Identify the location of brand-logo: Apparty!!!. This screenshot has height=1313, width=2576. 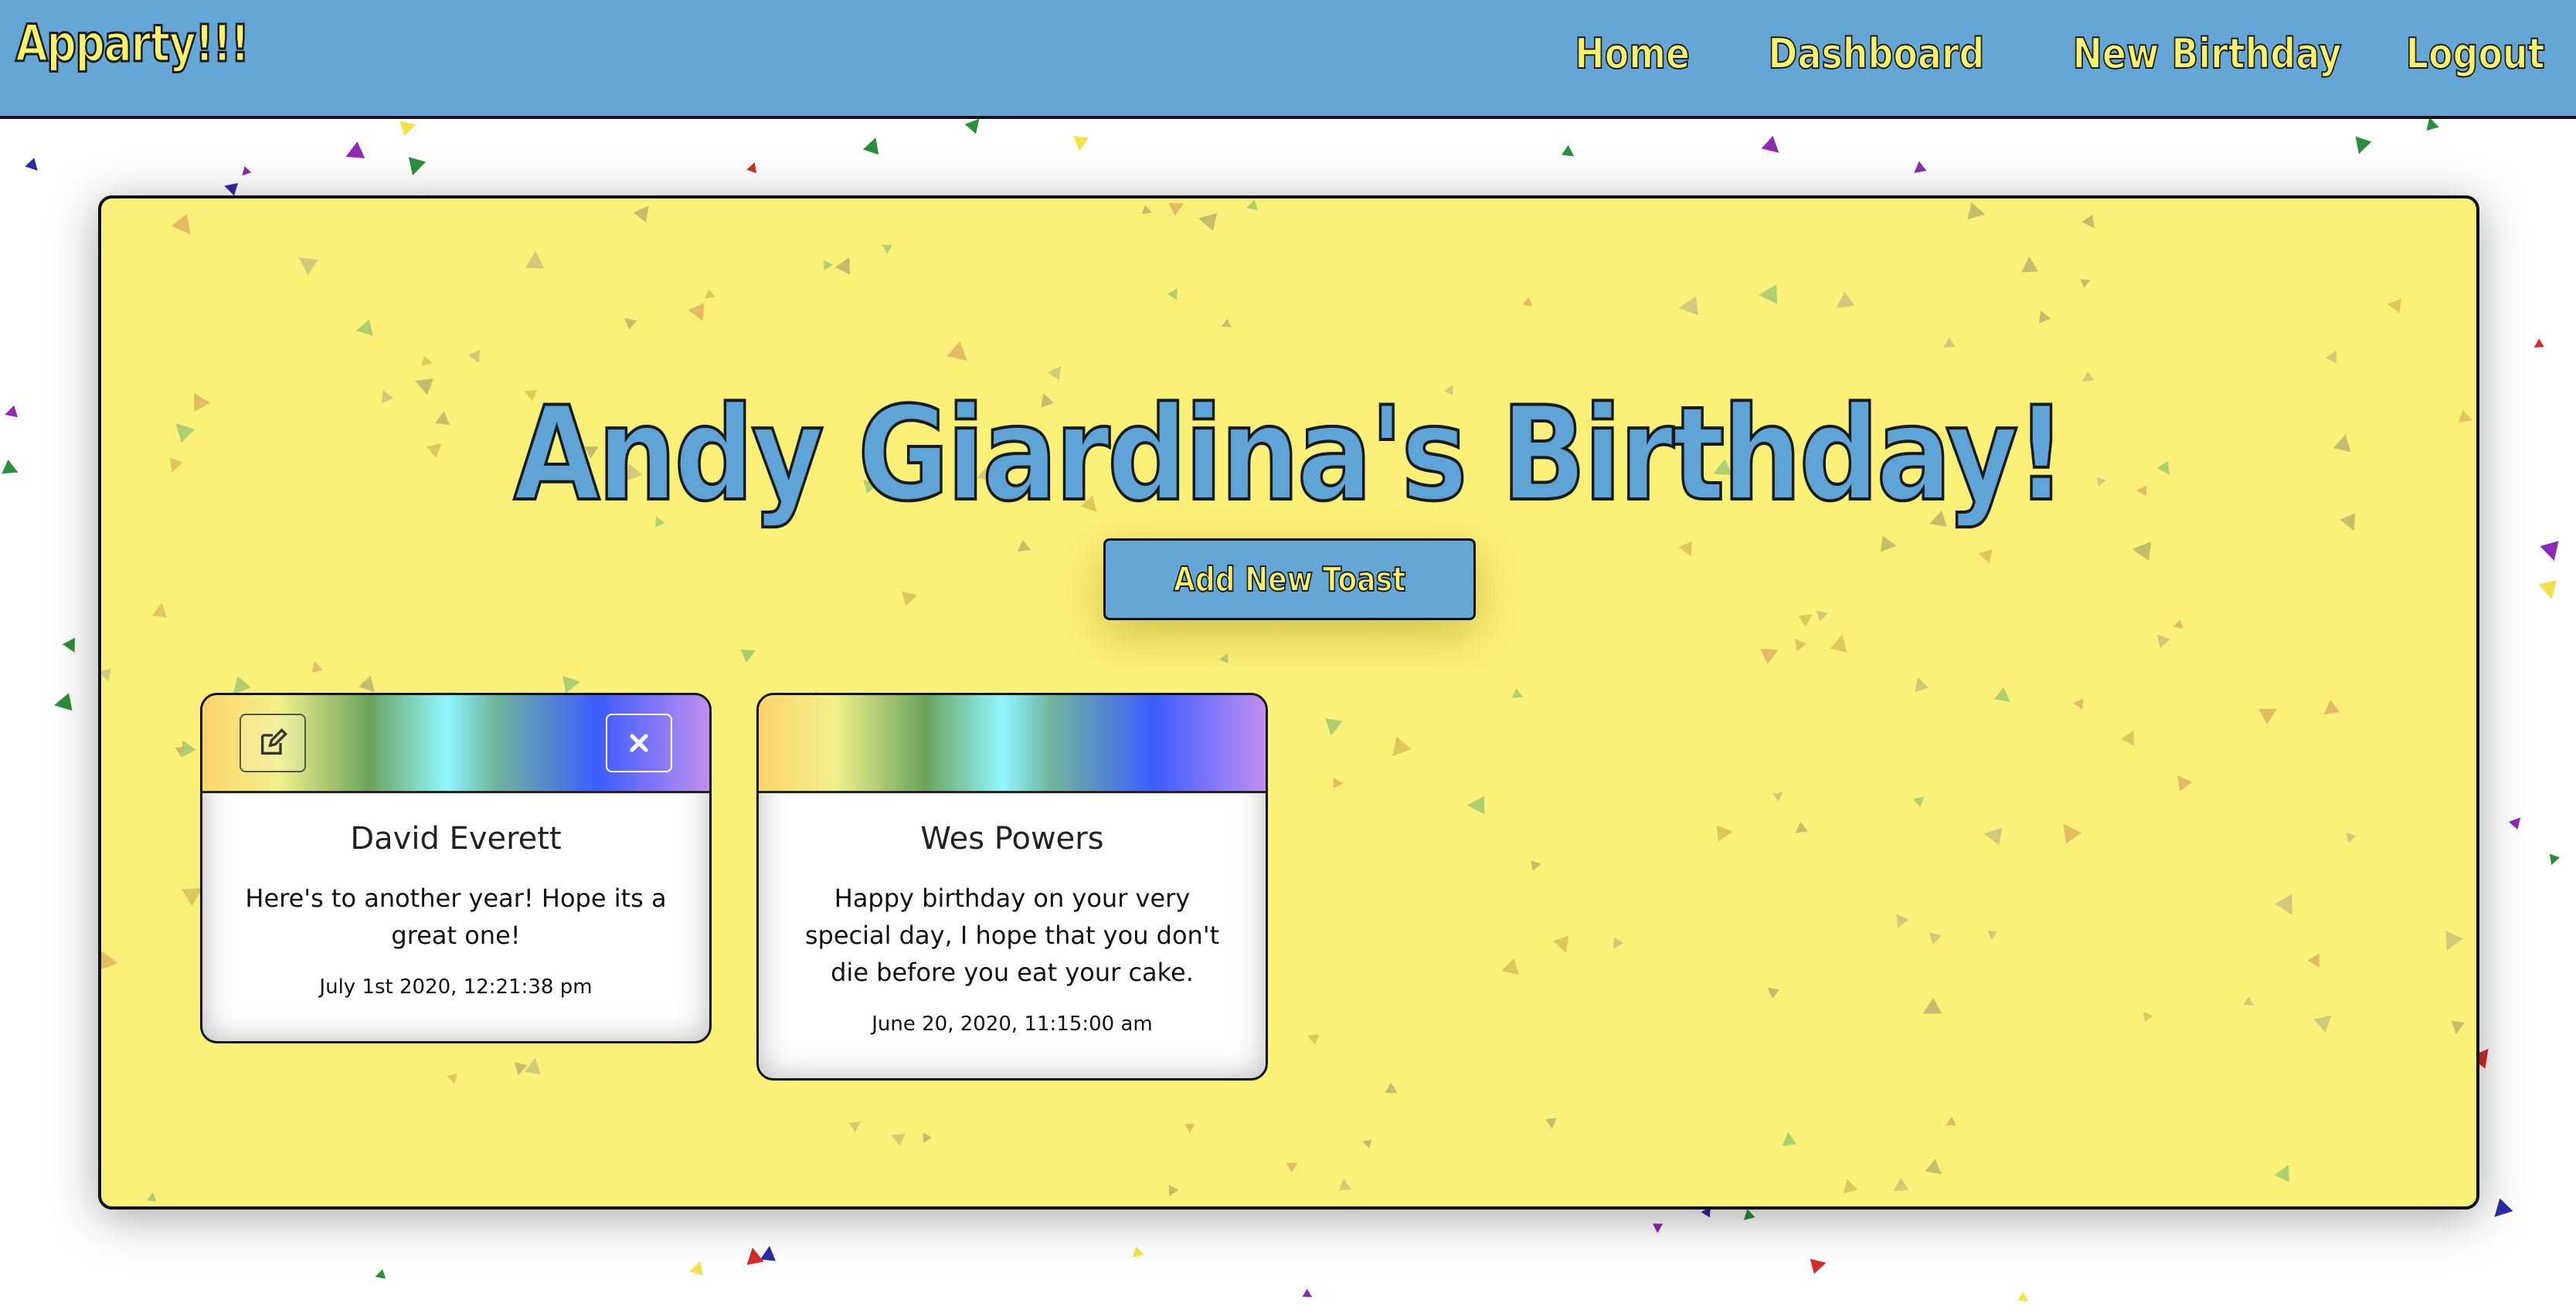
(132, 44).